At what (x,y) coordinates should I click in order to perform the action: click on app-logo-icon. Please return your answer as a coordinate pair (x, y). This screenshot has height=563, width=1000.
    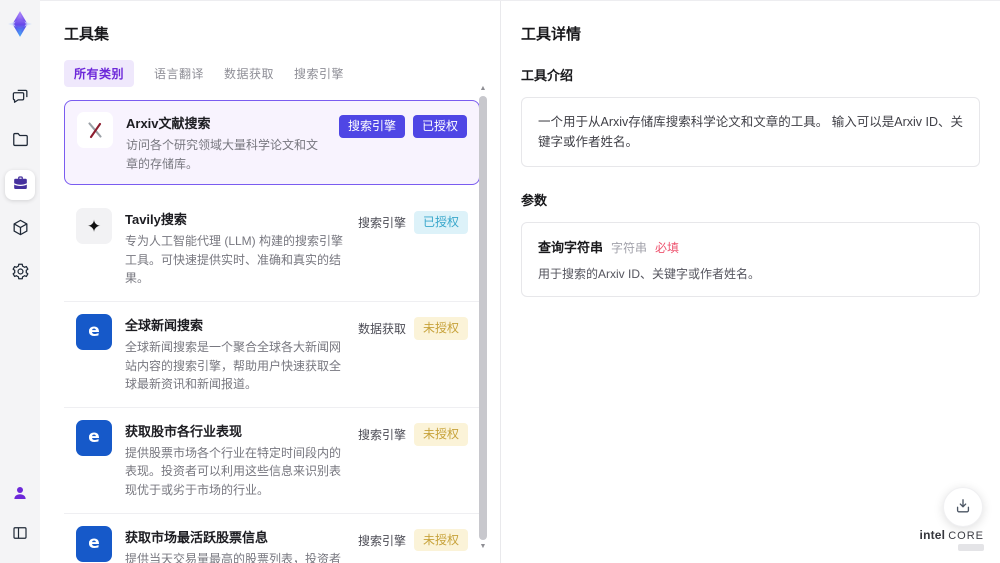
    Looking at the image, I should click on (20, 24).